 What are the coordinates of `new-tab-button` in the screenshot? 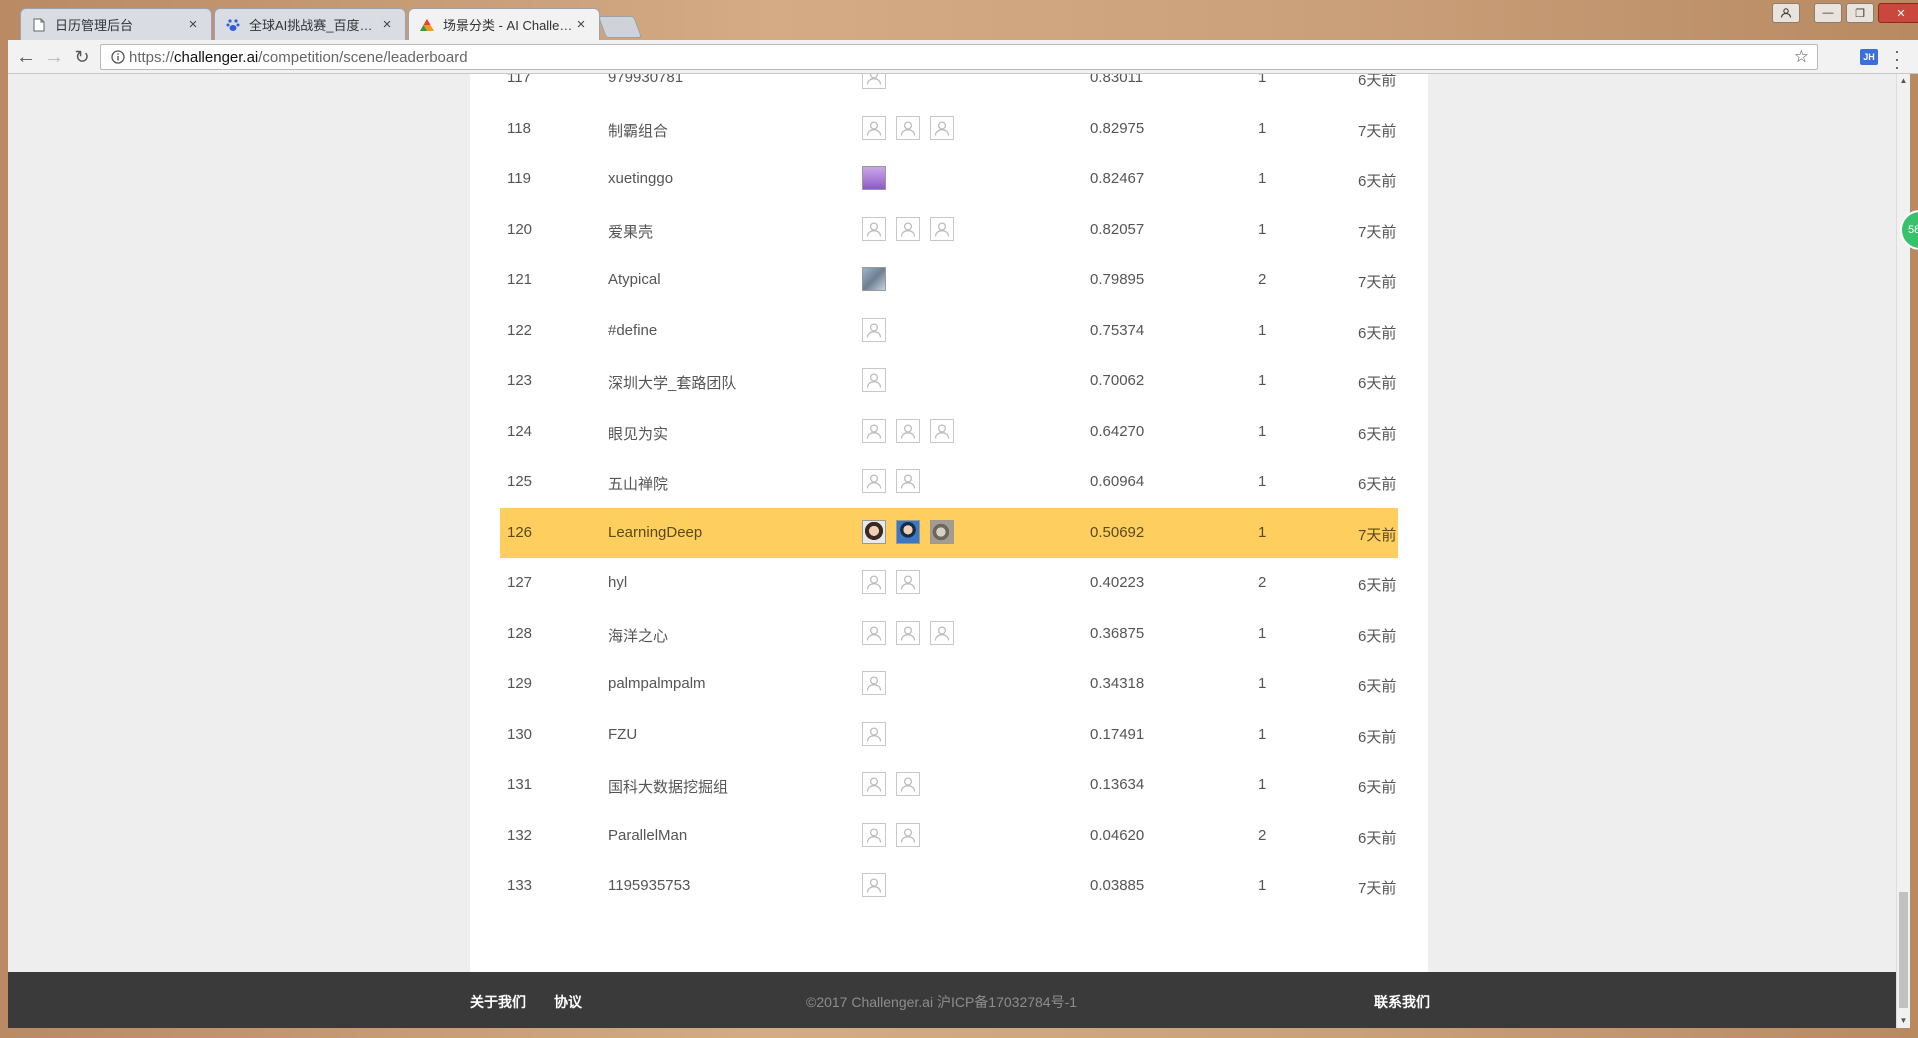 It's located at (620, 27).